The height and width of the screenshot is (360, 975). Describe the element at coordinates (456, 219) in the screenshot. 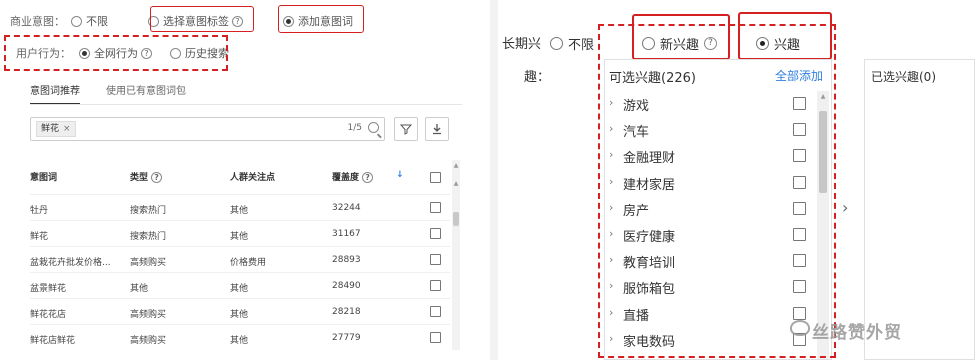

I see `scroll-thumb` at that location.